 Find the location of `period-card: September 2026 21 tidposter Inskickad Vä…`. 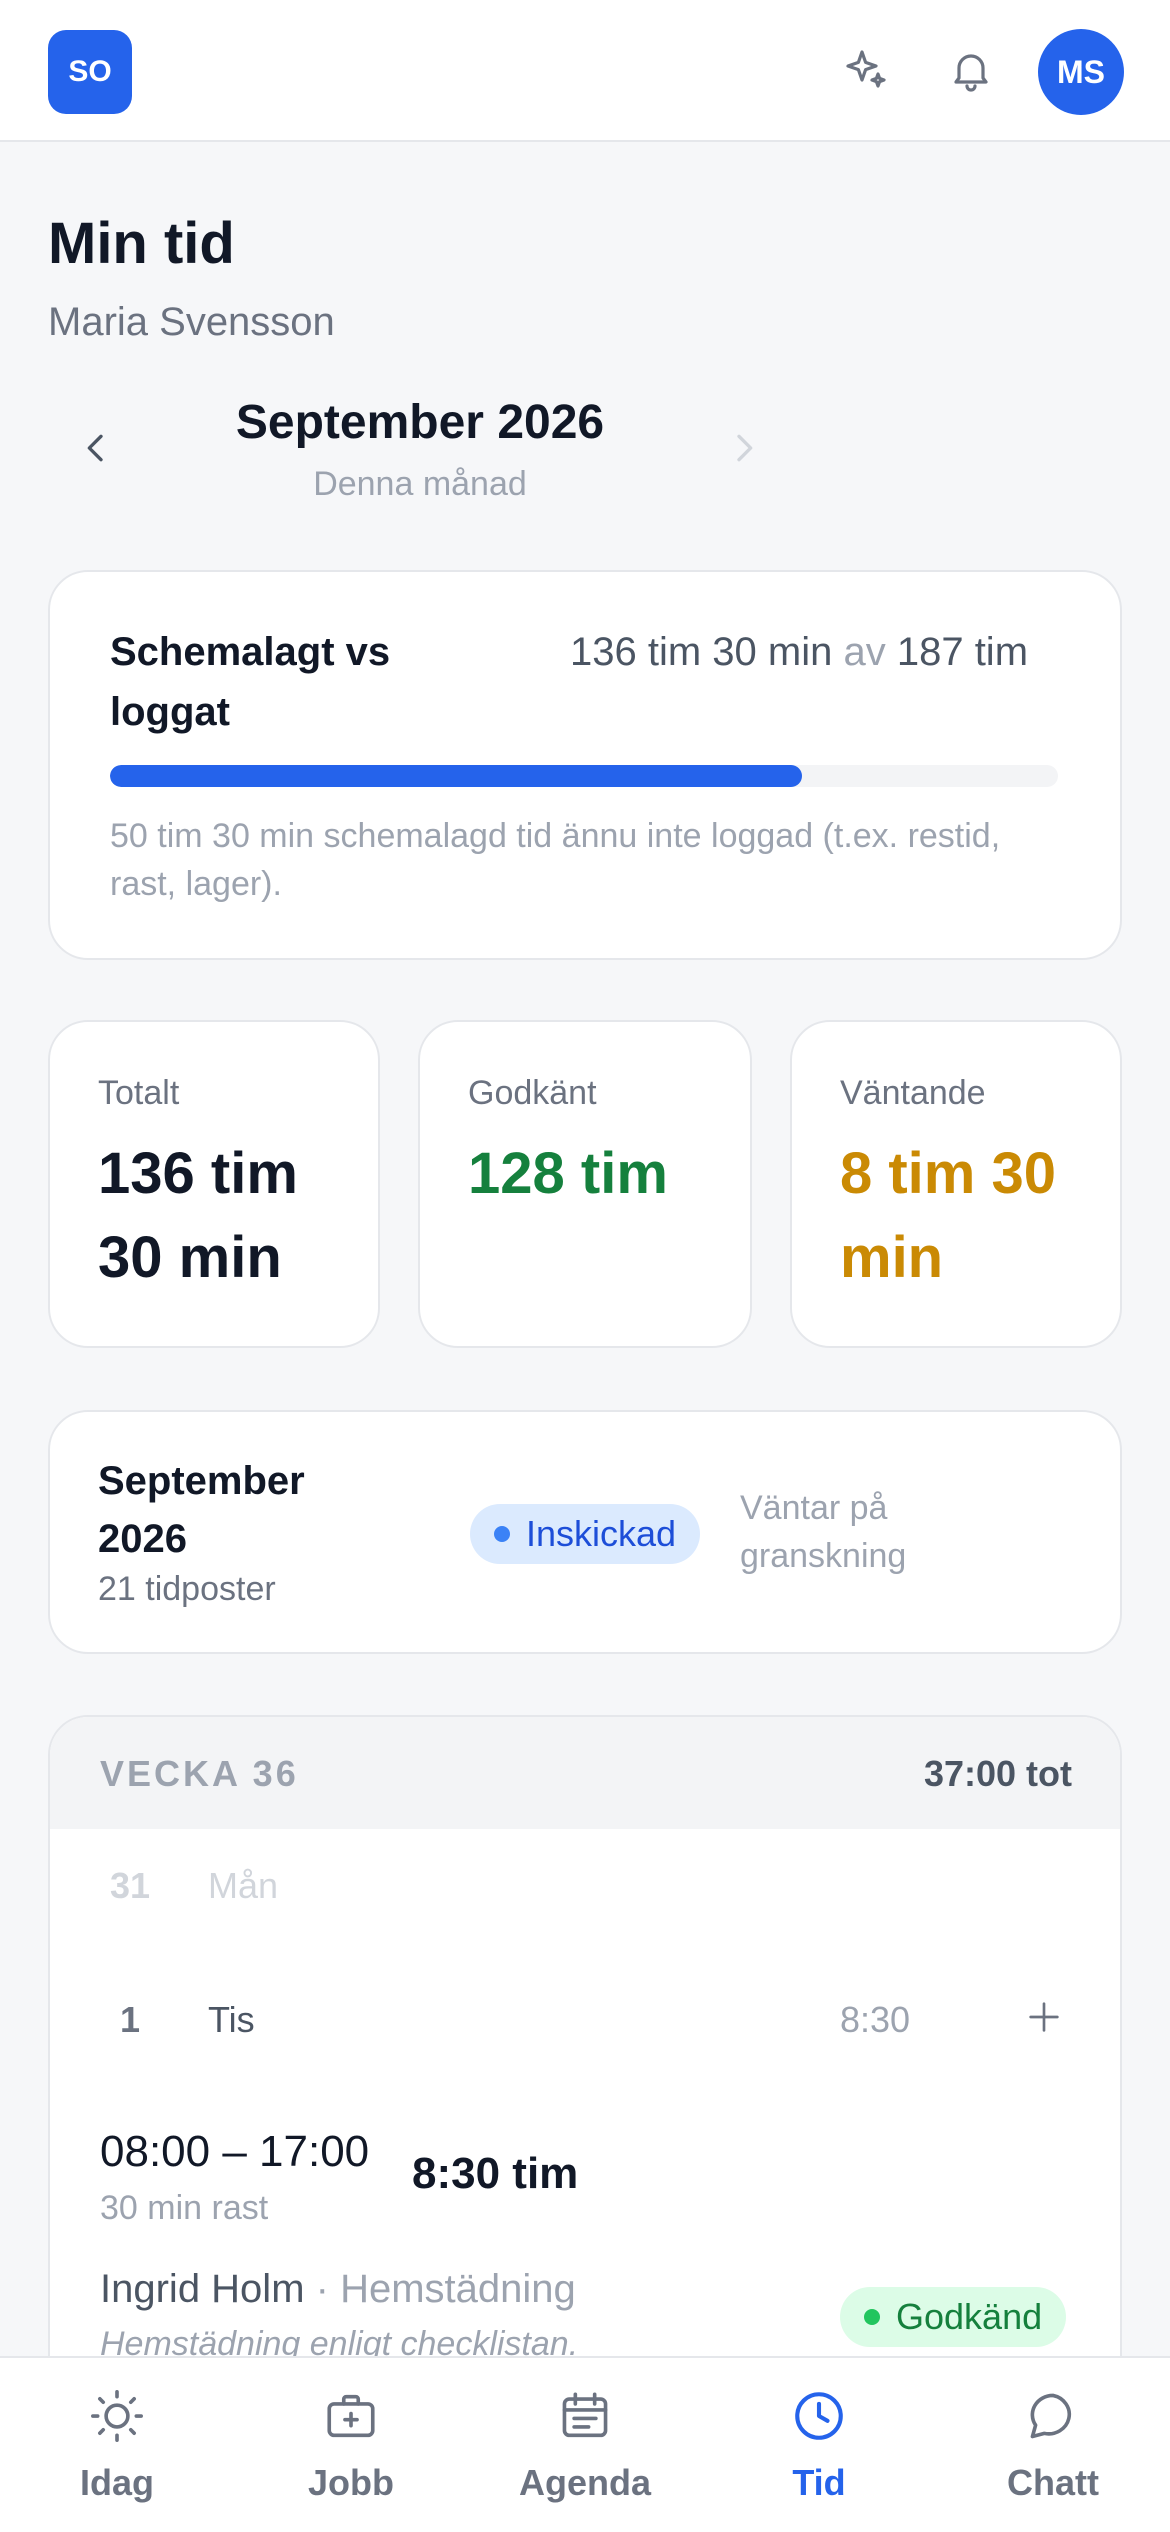

period-card: September 2026 21 tidposter Inskickad Vä… is located at coordinates (585, 1532).